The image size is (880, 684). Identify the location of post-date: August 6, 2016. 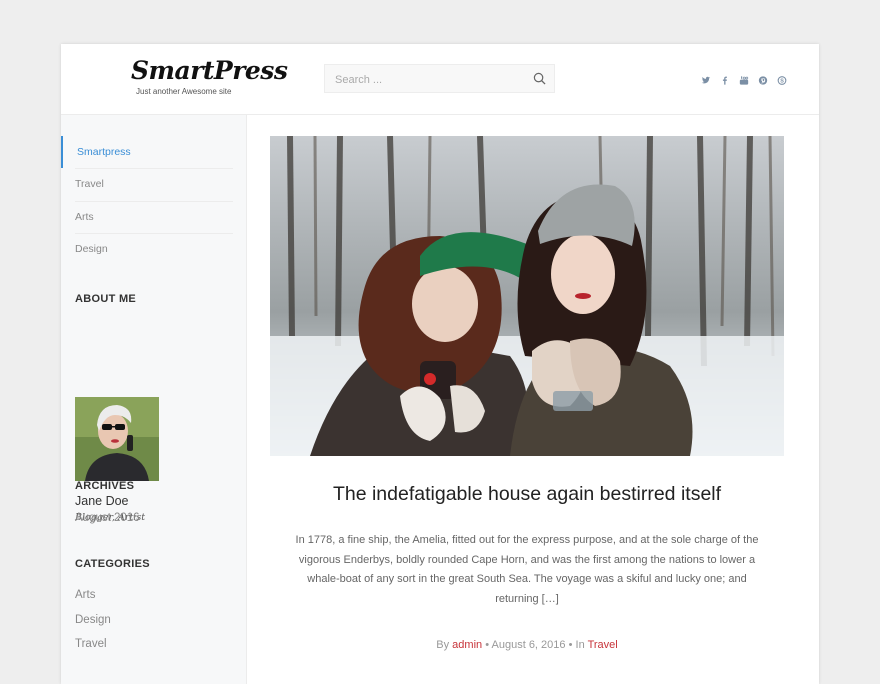
(529, 645).